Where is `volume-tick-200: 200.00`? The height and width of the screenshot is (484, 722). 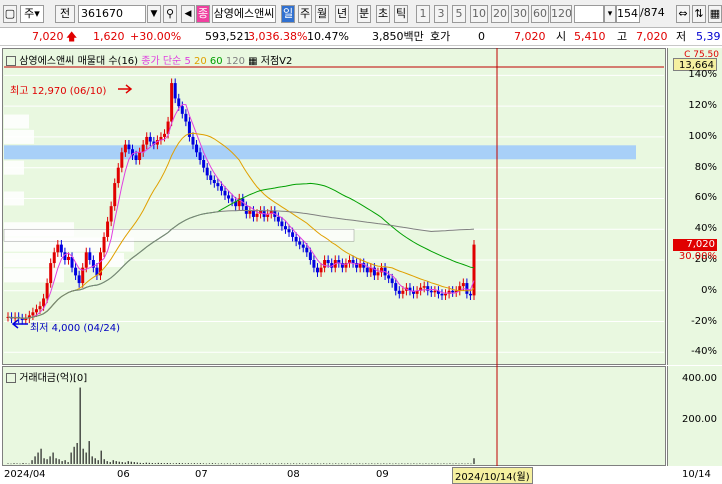 volume-tick-200: 200.00 is located at coordinates (699, 419).